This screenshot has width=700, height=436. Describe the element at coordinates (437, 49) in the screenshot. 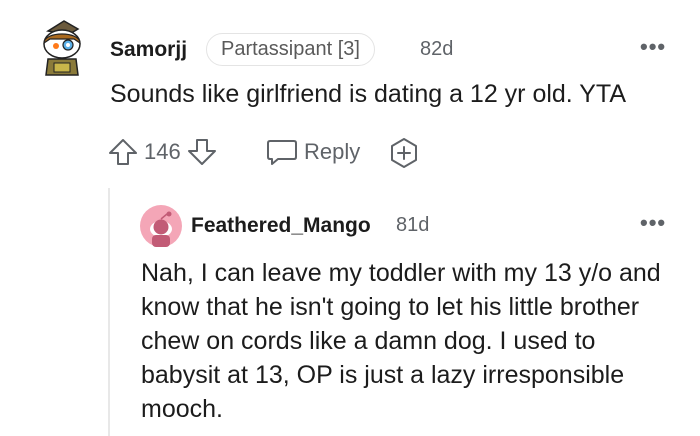

I see `comment-age: 82d` at that location.